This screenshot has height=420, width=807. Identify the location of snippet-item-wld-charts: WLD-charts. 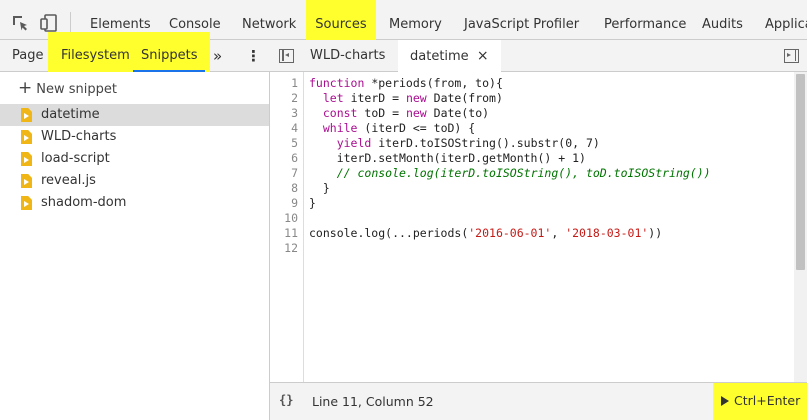
(134, 137).